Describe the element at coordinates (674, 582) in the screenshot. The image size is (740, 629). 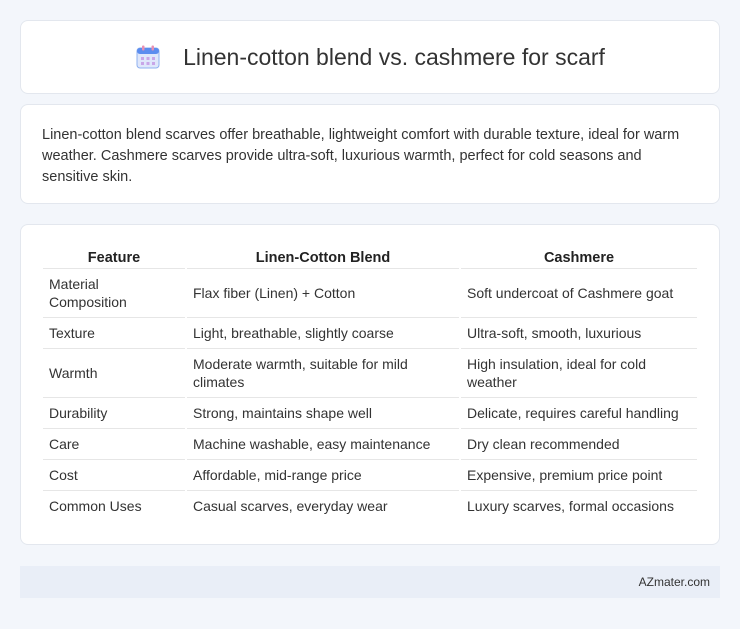
I see `footer-brand: AZmater.com` at that location.